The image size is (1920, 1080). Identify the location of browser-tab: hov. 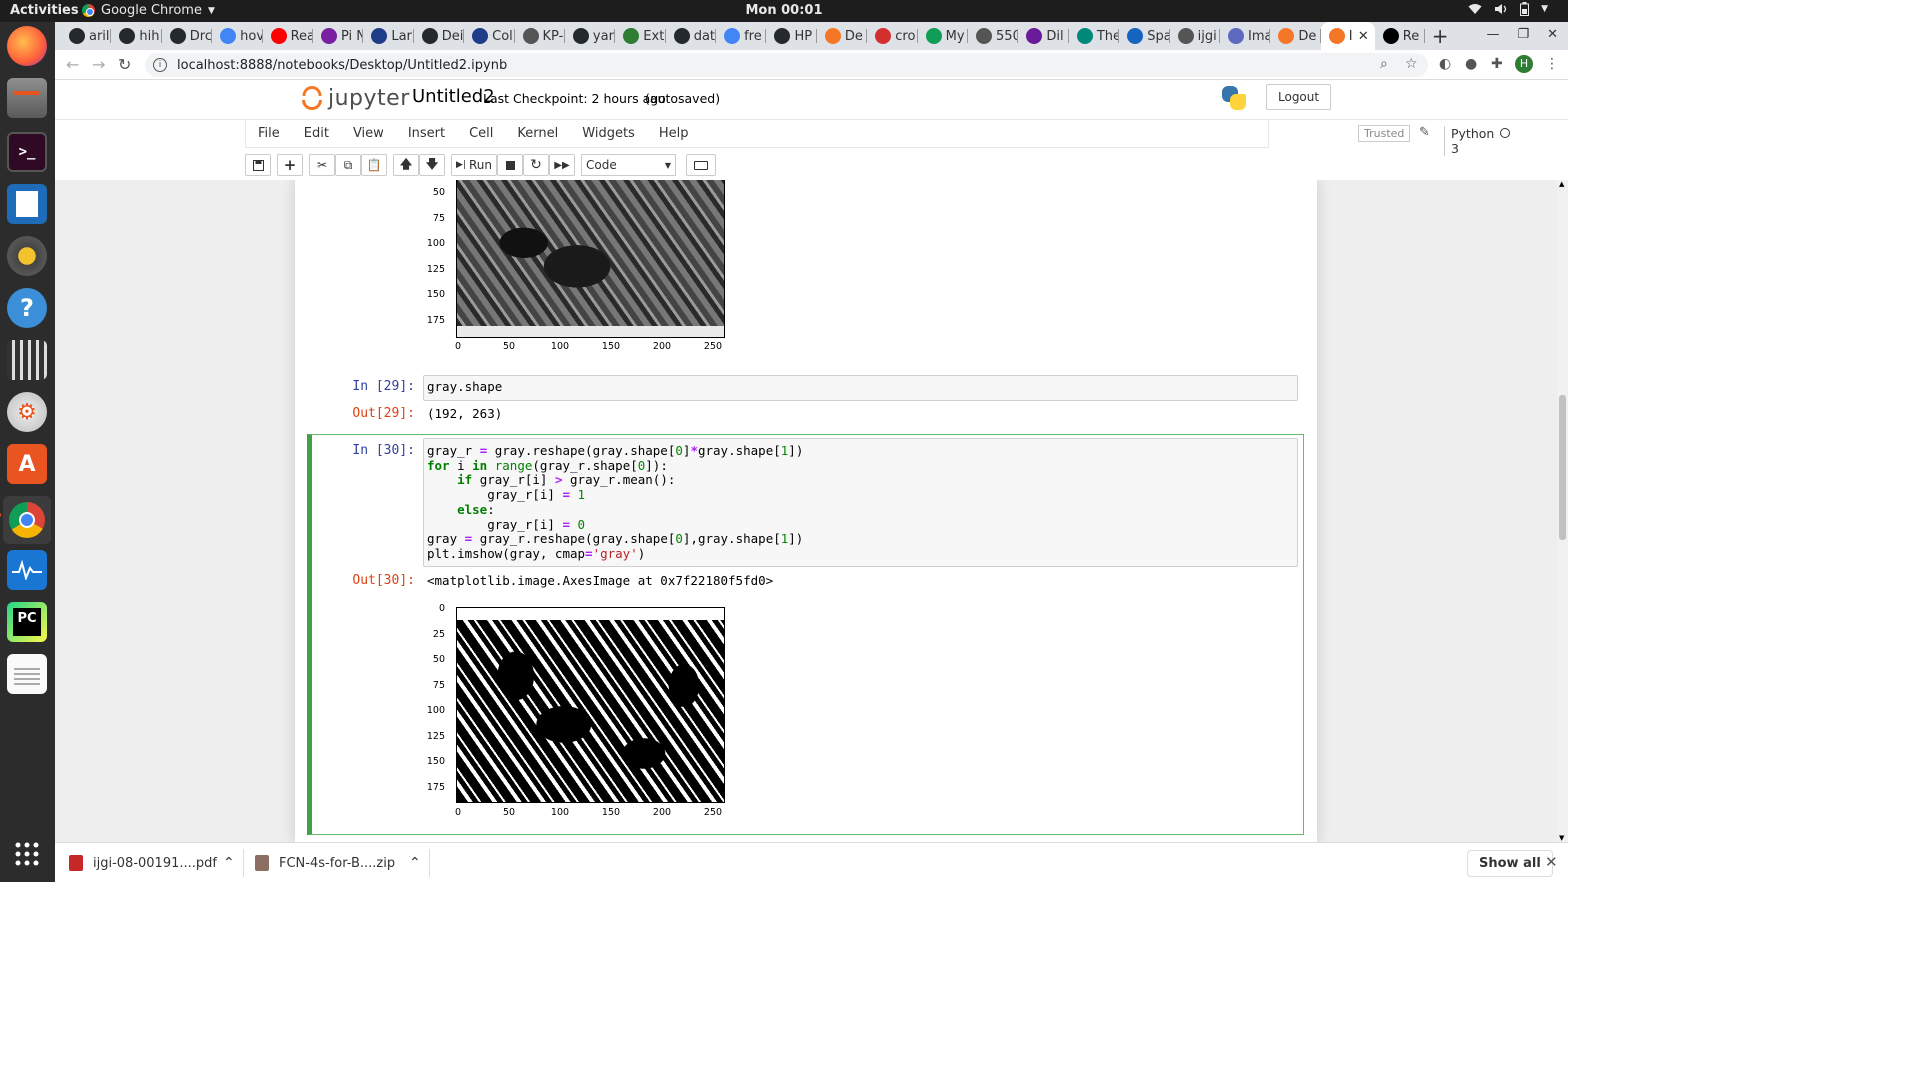
(237, 36).